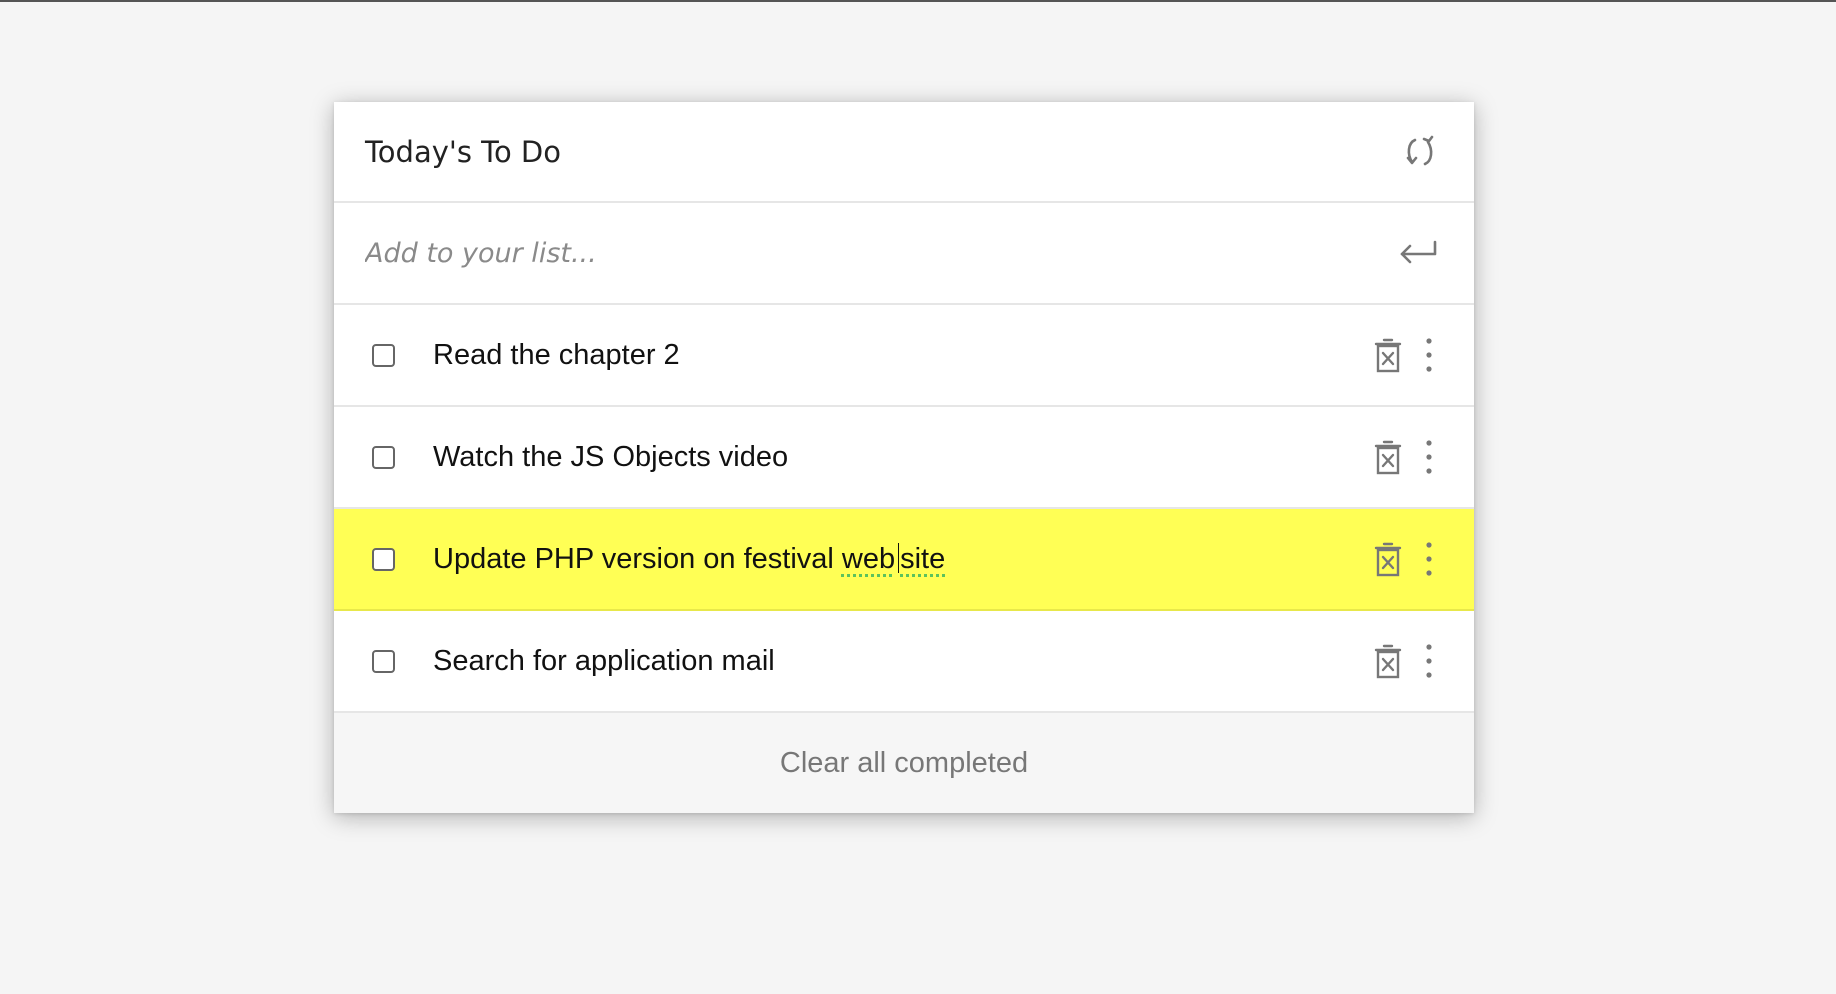 This screenshot has height=994, width=1836. I want to click on todo-item: Search for application mail, so click(904, 662).